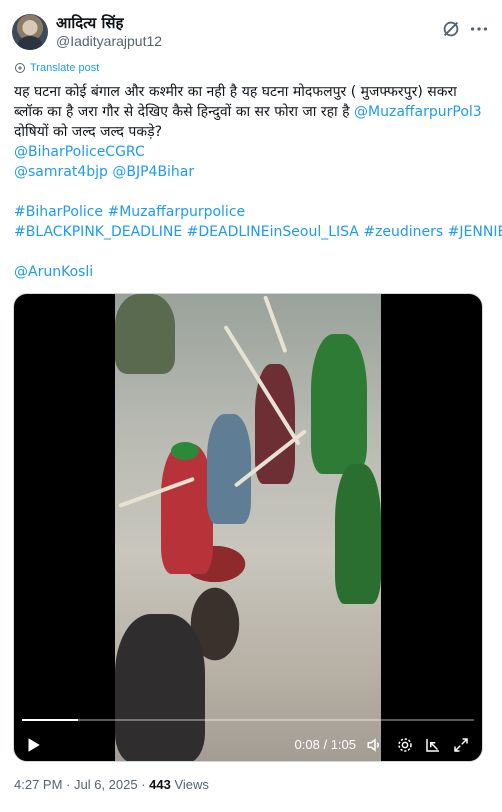 The width and height of the screenshot is (502, 812). I want to click on hashtag-blackpink-deadline: #BLACKPINK_DEADLINE, so click(98, 232).